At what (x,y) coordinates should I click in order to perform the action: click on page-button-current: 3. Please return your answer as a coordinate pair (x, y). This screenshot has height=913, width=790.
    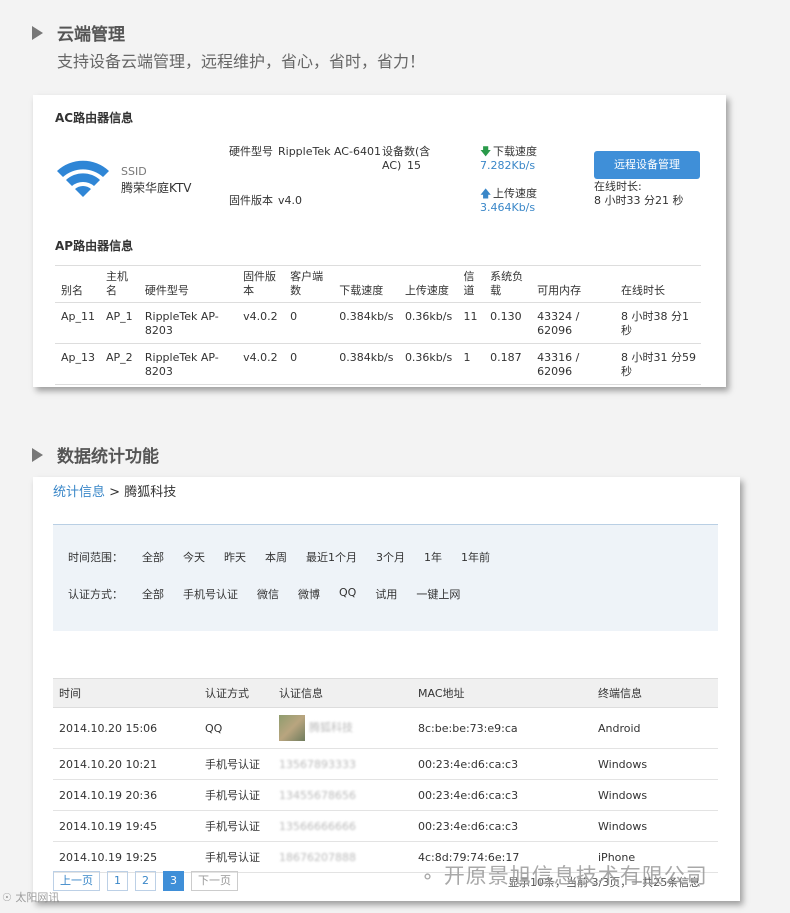
    Looking at the image, I should click on (173, 881).